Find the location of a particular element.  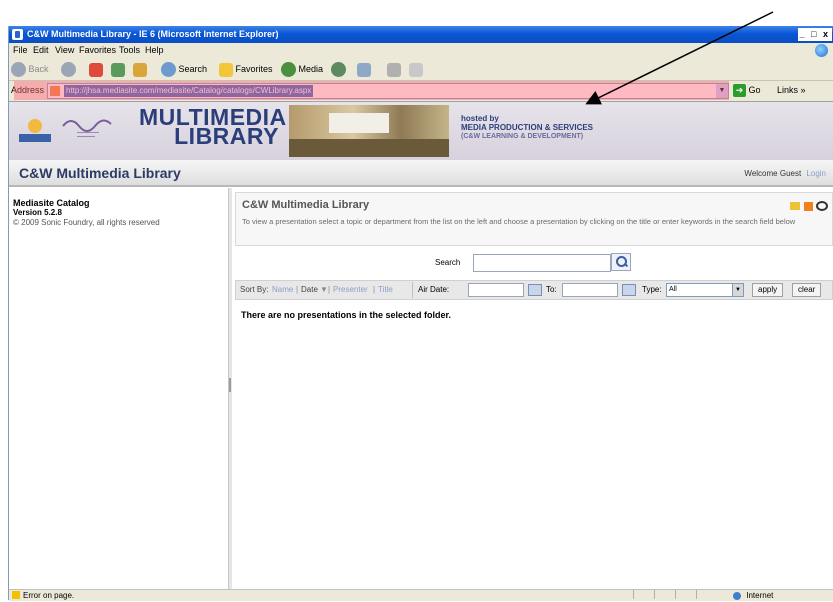

annotation-arrow-line is located at coordinates (679, 58).